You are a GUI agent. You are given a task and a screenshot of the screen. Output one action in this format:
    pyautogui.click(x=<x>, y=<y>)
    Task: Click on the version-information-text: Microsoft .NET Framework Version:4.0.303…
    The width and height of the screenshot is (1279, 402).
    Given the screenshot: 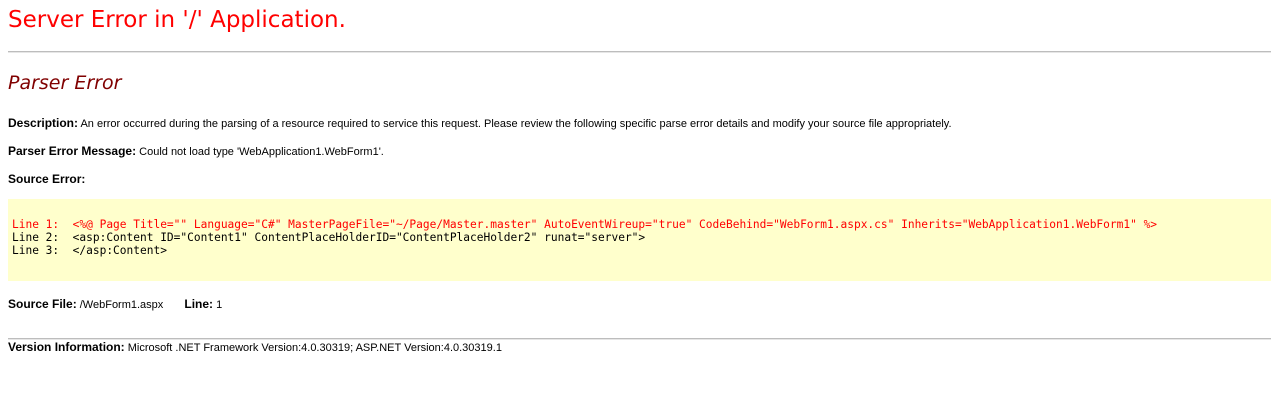 What is the action you would take?
    pyautogui.click(x=314, y=348)
    